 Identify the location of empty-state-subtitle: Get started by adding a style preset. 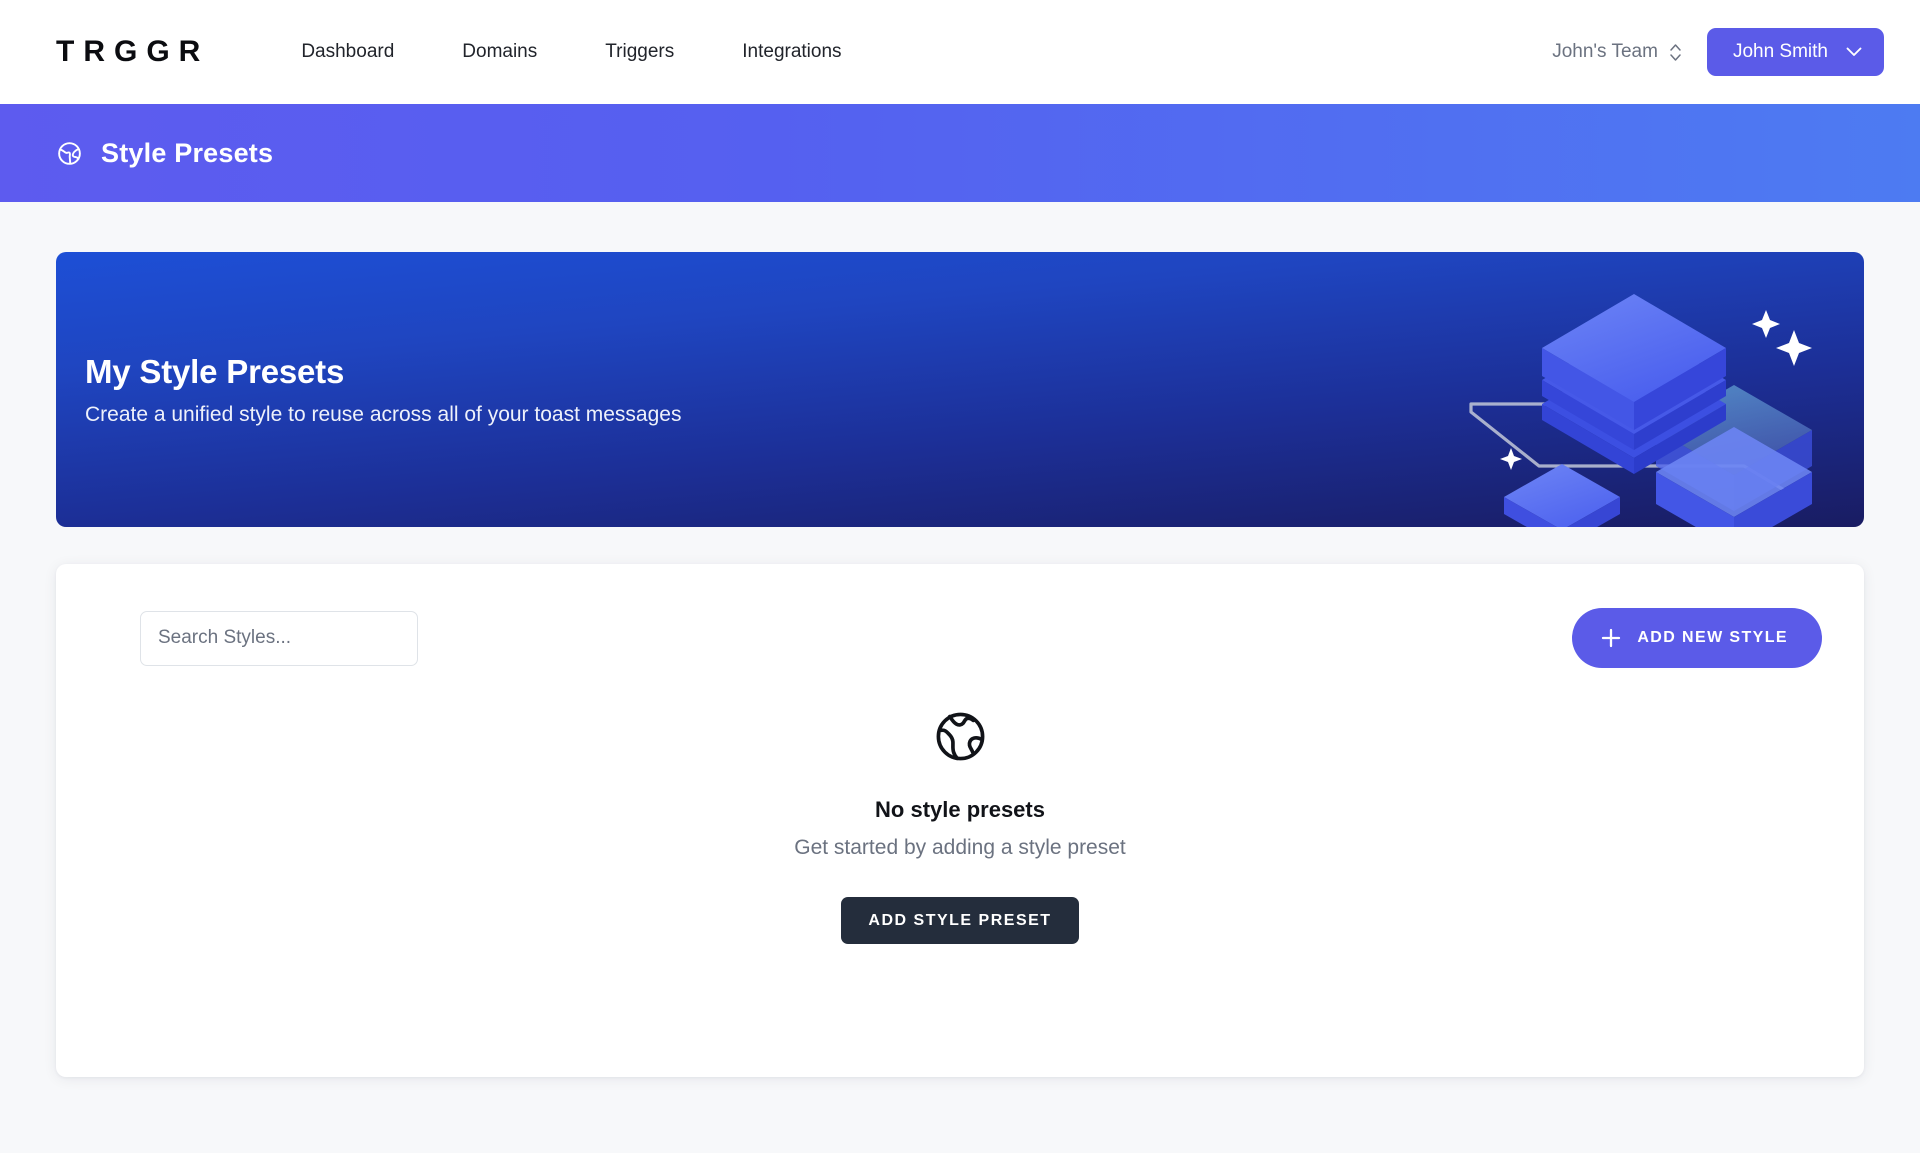
(960, 847).